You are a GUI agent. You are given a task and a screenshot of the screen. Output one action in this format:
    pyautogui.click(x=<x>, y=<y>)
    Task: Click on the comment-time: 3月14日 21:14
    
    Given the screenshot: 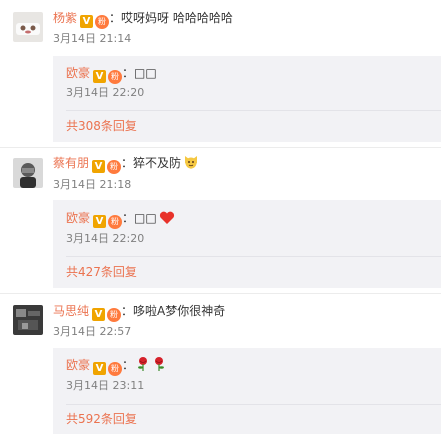 What is the action you would take?
    pyautogui.click(x=92, y=38)
    